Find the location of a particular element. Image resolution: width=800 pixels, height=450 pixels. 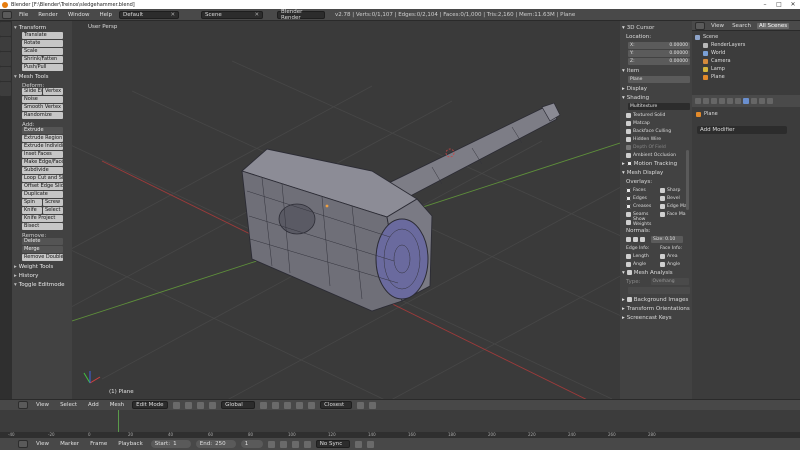

timeline-marker-menu: Marker is located at coordinates (69, 444).